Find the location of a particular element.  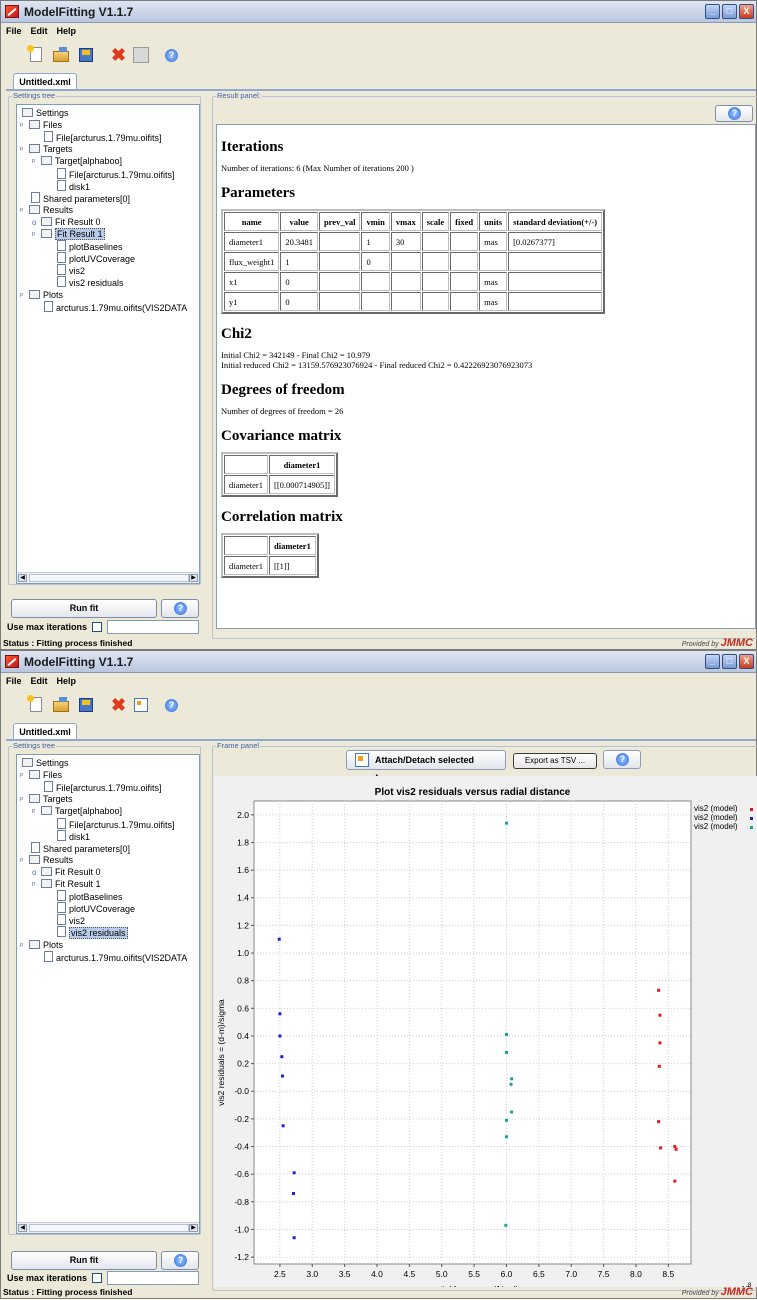

y-tick-label: -1.2 is located at coordinates (241, 1257).